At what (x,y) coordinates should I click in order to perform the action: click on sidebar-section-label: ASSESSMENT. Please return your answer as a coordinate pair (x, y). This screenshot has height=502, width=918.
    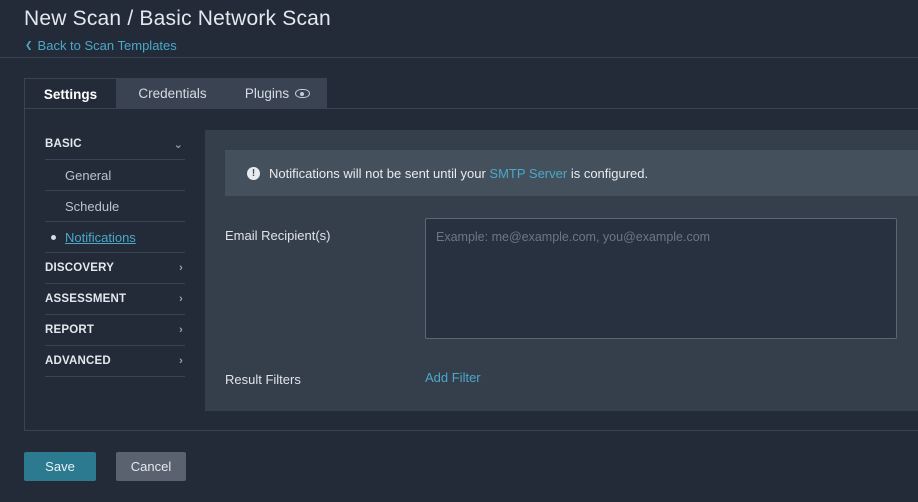
    Looking at the image, I should click on (86, 299).